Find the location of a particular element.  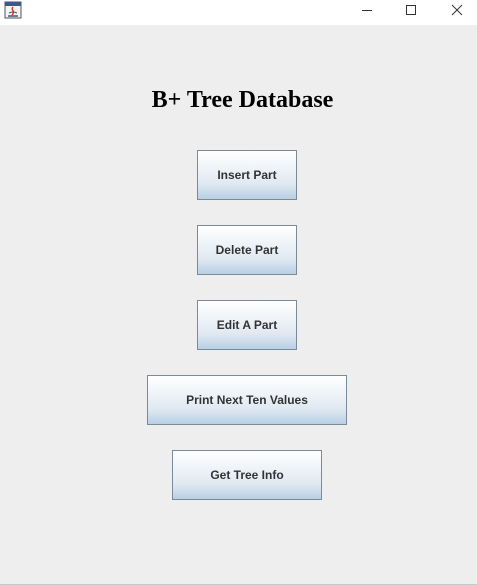

edit-part-button: Edit A Part is located at coordinates (247, 325).